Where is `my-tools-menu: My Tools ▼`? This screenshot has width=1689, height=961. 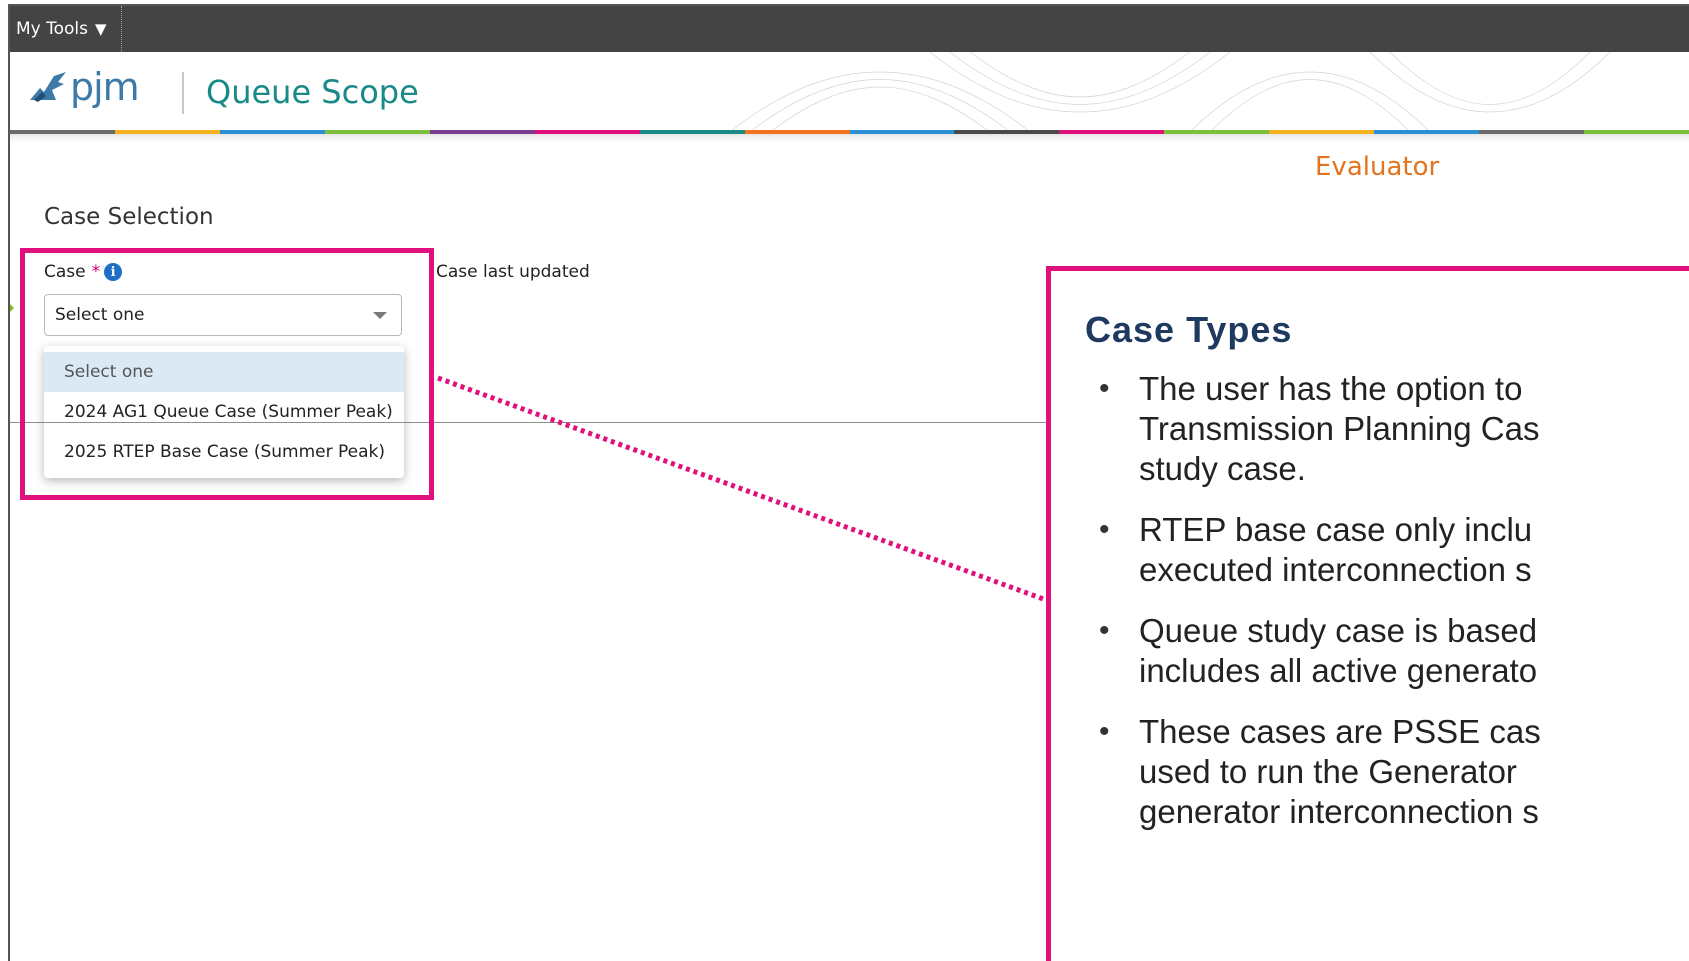 my-tools-menu: My Tools ▼ is located at coordinates (66, 29).